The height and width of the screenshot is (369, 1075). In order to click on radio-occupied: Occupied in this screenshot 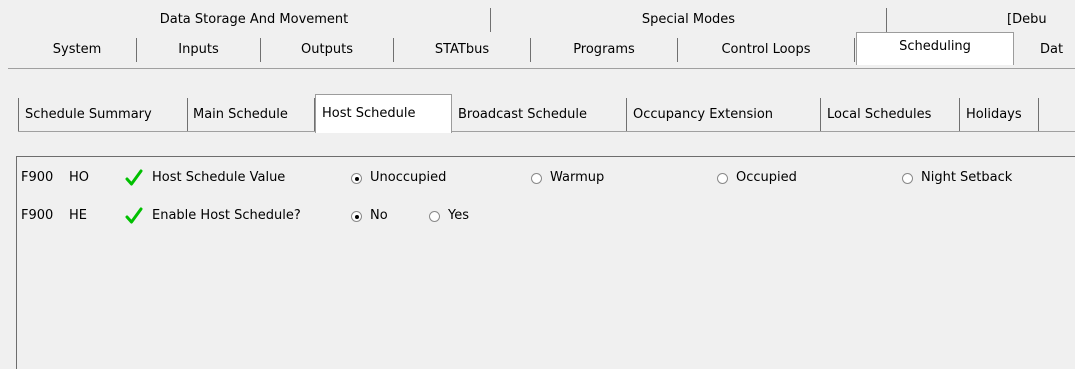, I will do `click(757, 178)`.